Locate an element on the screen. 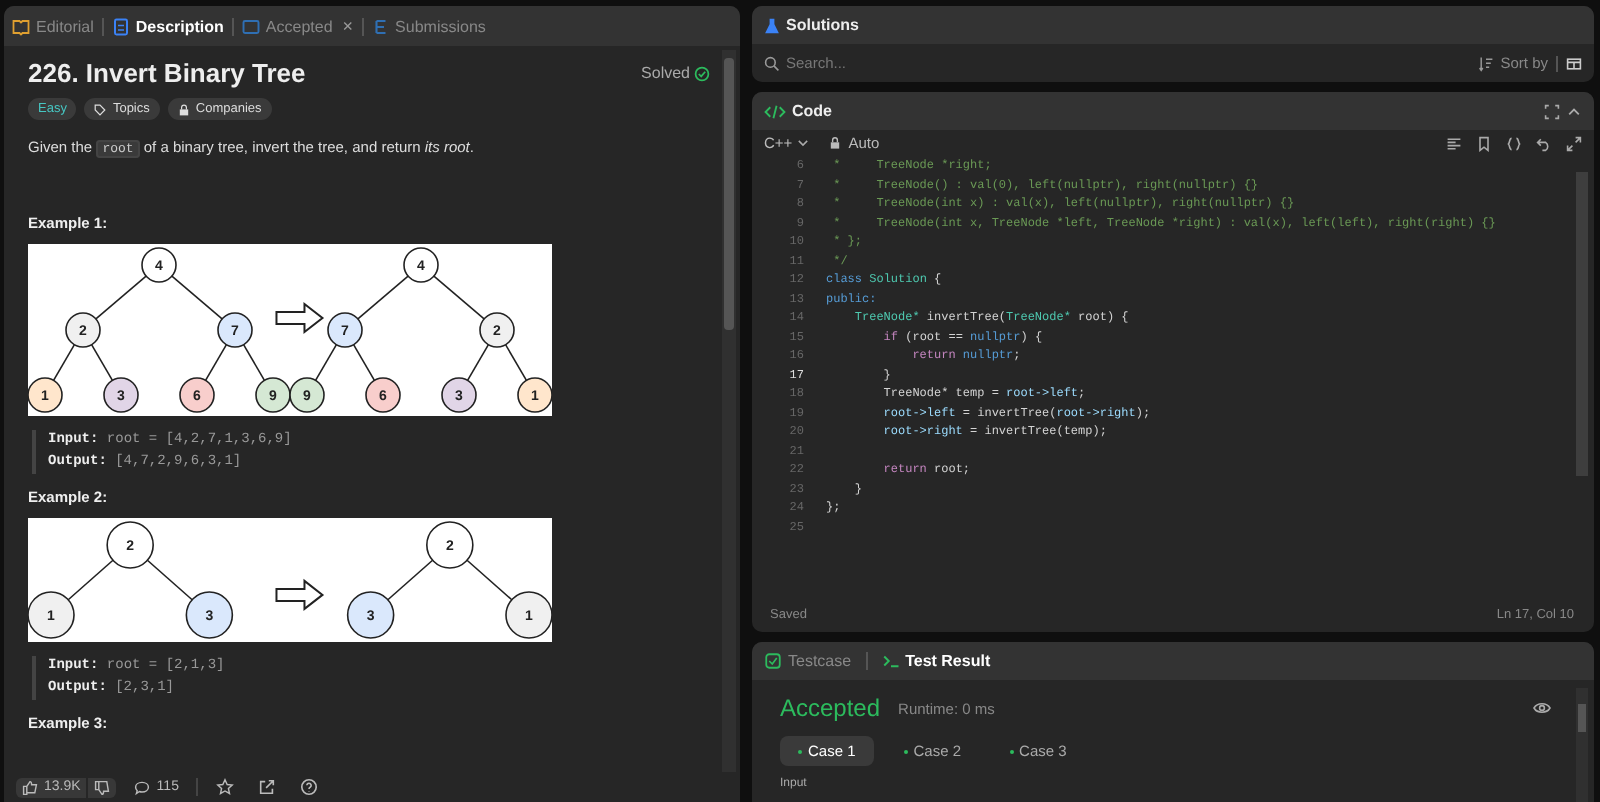 Image resolution: width=1600 pixels, height=802 pixels. terminal-icon is located at coordinates (890, 661).